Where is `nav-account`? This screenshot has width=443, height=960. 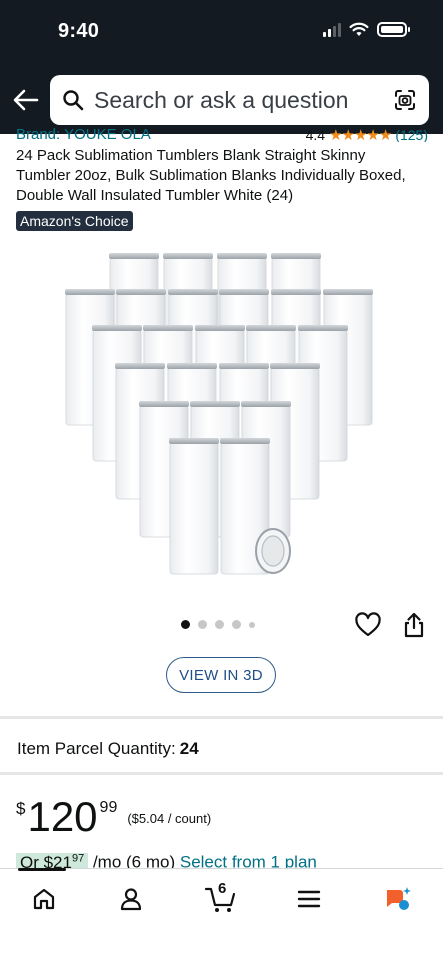 nav-account is located at coordinates (131, 899).